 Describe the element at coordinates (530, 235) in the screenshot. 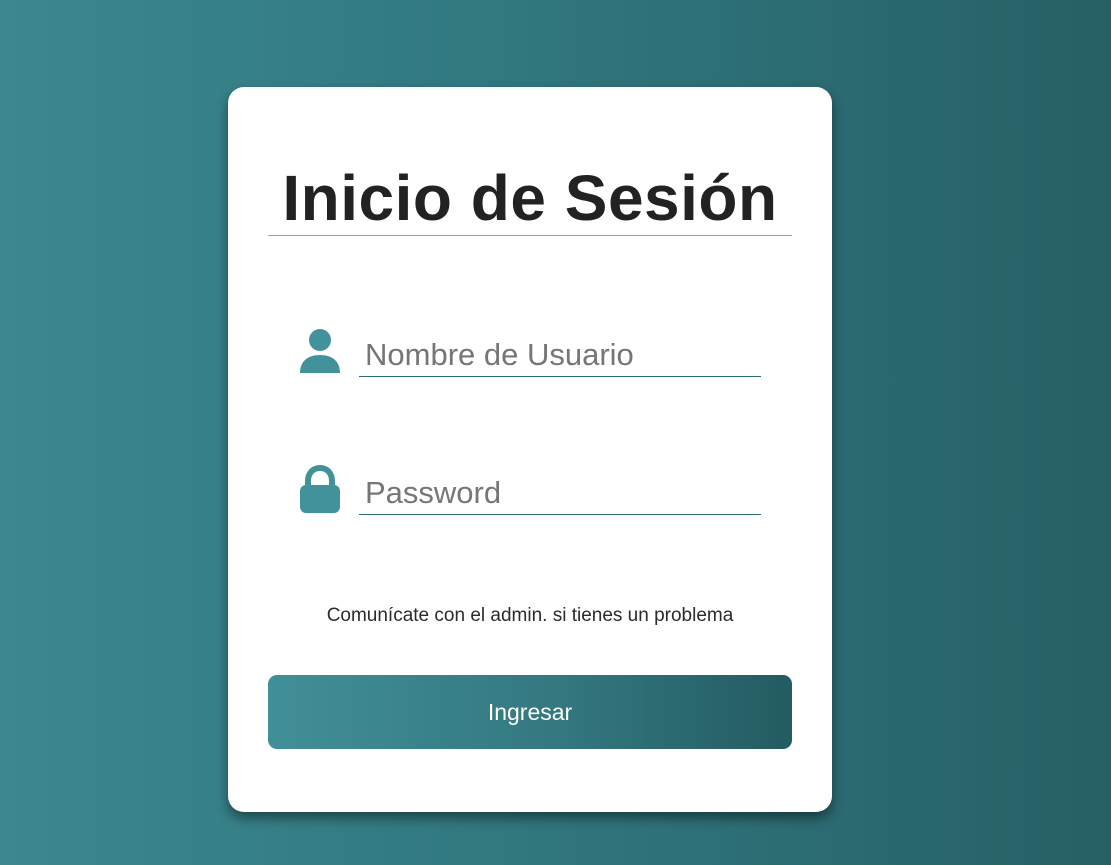

I see `title-divider` at that location.